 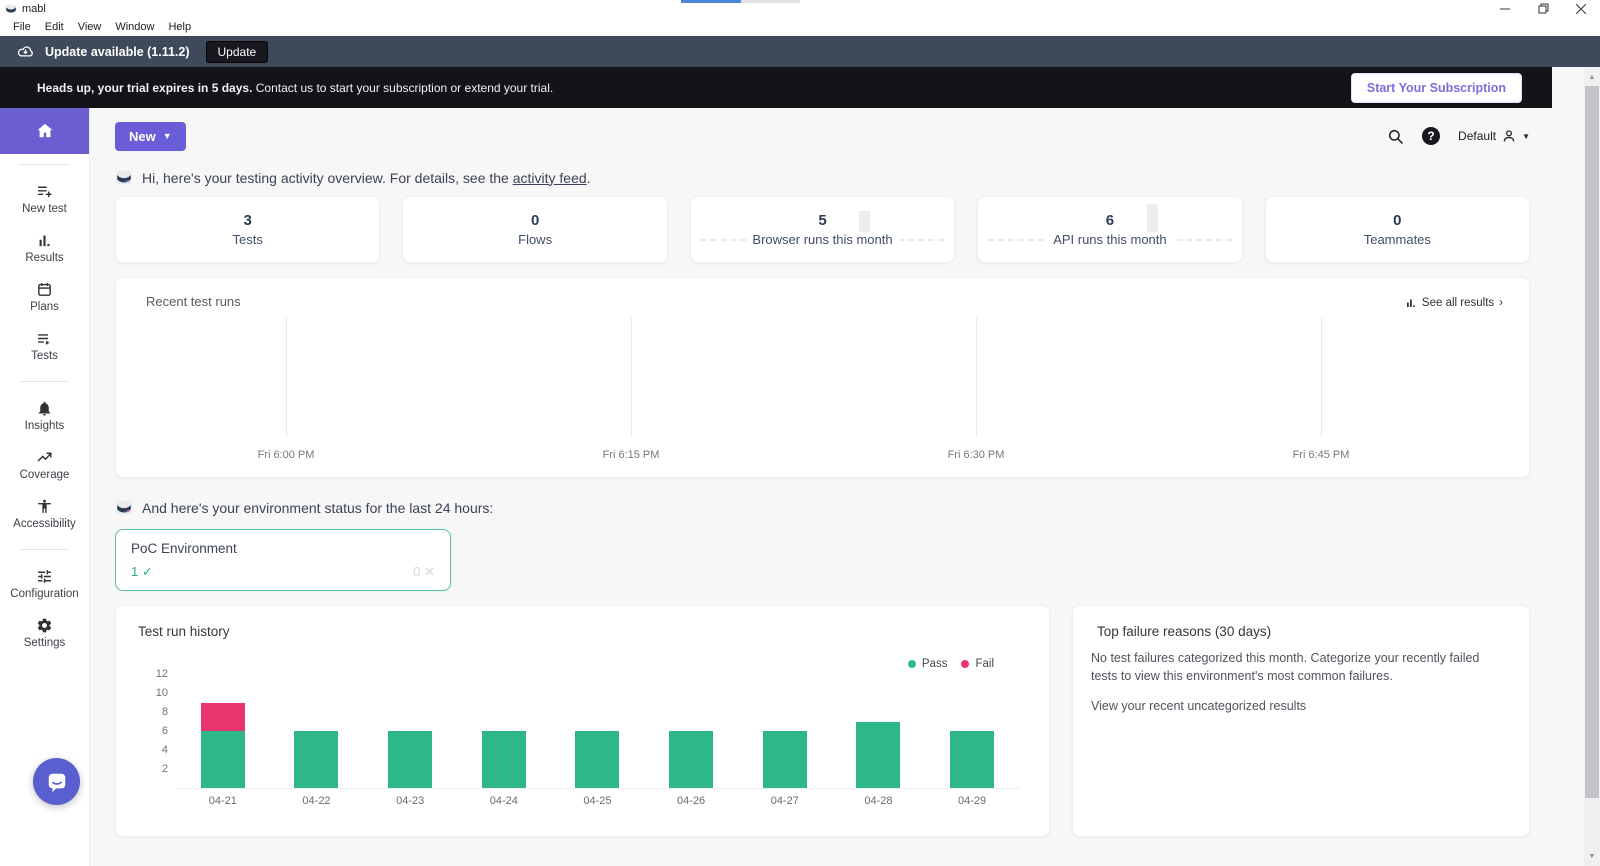 What do you see at coordinates (44, 289) in the screenshot?
I see `plans-icon` at bounding box center [44, 289].